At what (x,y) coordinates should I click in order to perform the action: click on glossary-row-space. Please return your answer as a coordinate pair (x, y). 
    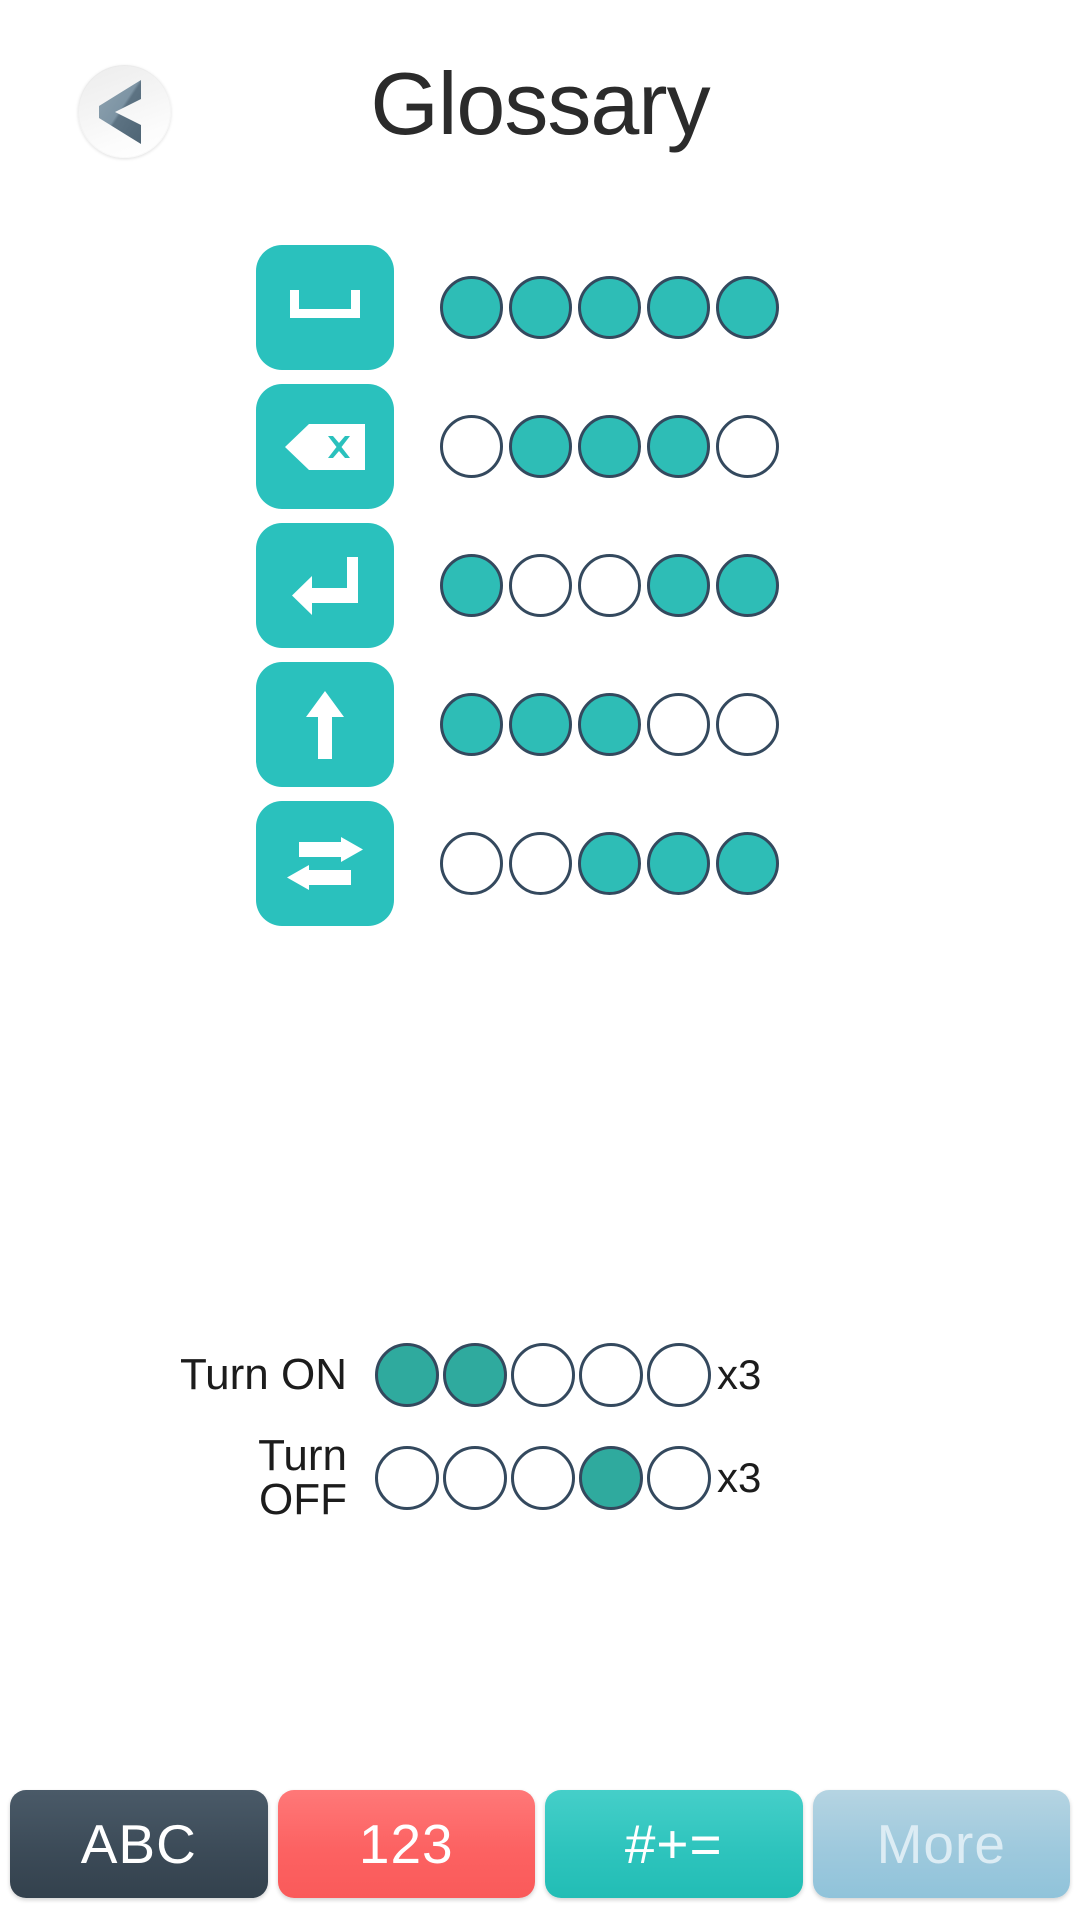
    Looking at the image, I should click on (540, 307).